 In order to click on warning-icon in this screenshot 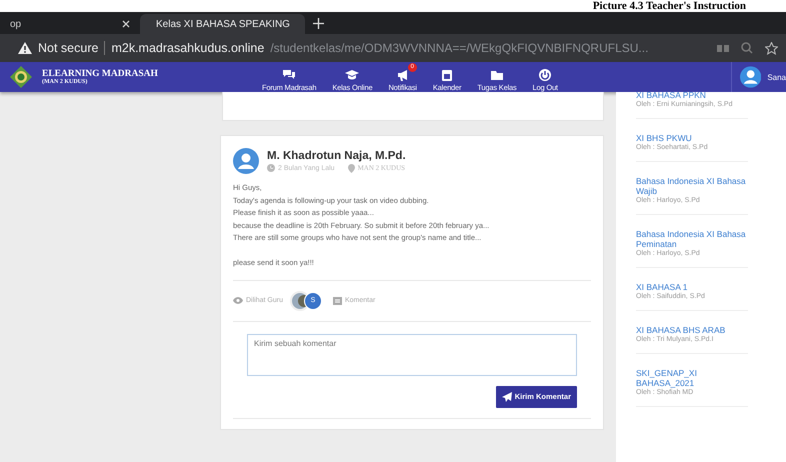, I will do `click(25, 48)`.